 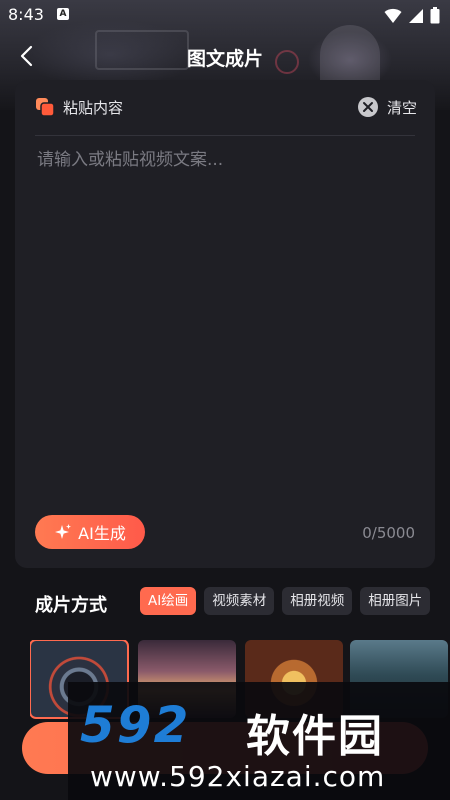 What do you see at coordinates (388, 533) in the screenshot?
I see `character-count: 0/5000` at bounding box center [388, 533].